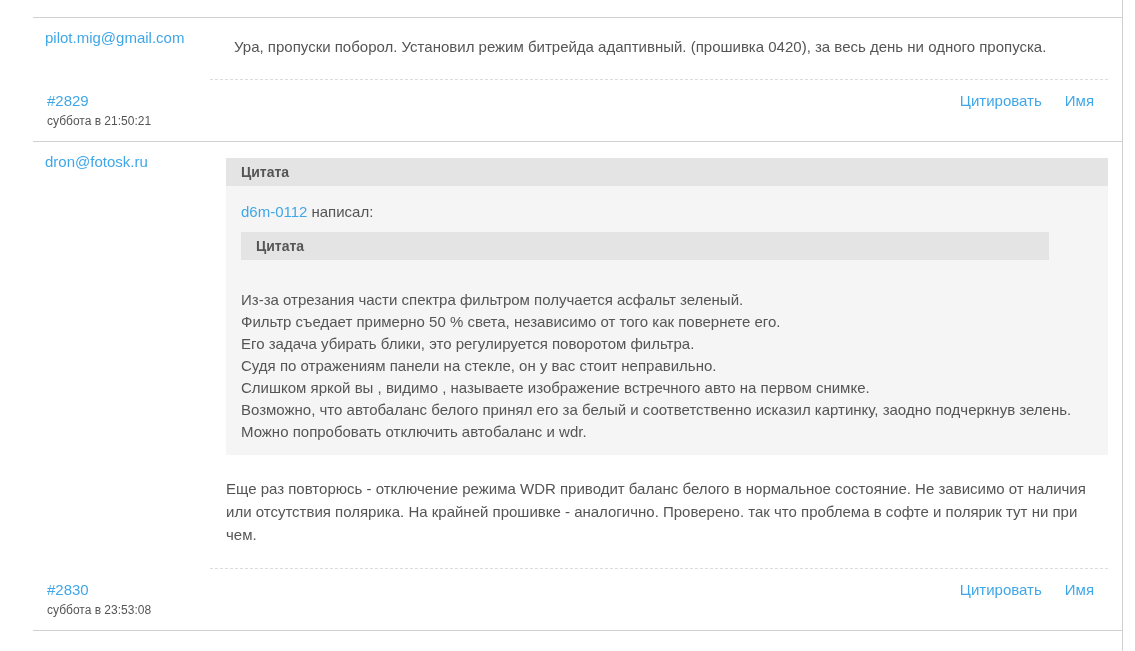  Describe the element at coordinates (493, 300) in the screenshot. I see `quote-line: Из-за отрезания части спектра фильтром получается асфальт зеленый.` at that location.